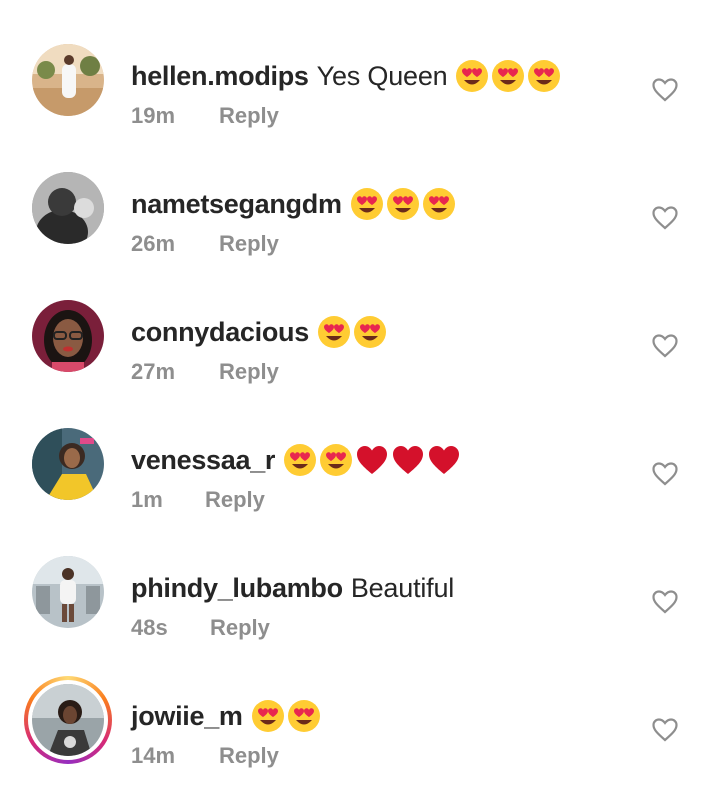 The height and width of the screenshot is (804, 720). Describe the element at coordinates (382, 76) in the screenshot. I see `comment-text: Yes Queen` at that location.